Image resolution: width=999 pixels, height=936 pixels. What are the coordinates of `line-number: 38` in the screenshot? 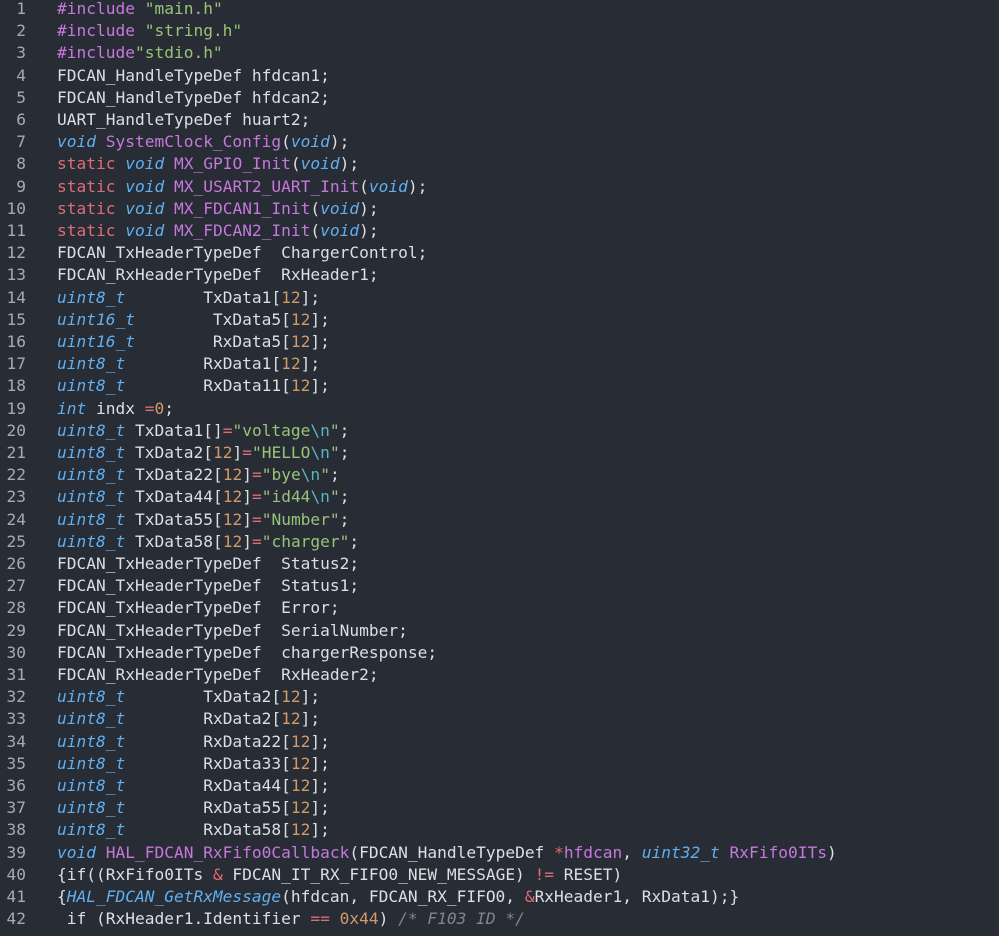 It's located at (16, 830).